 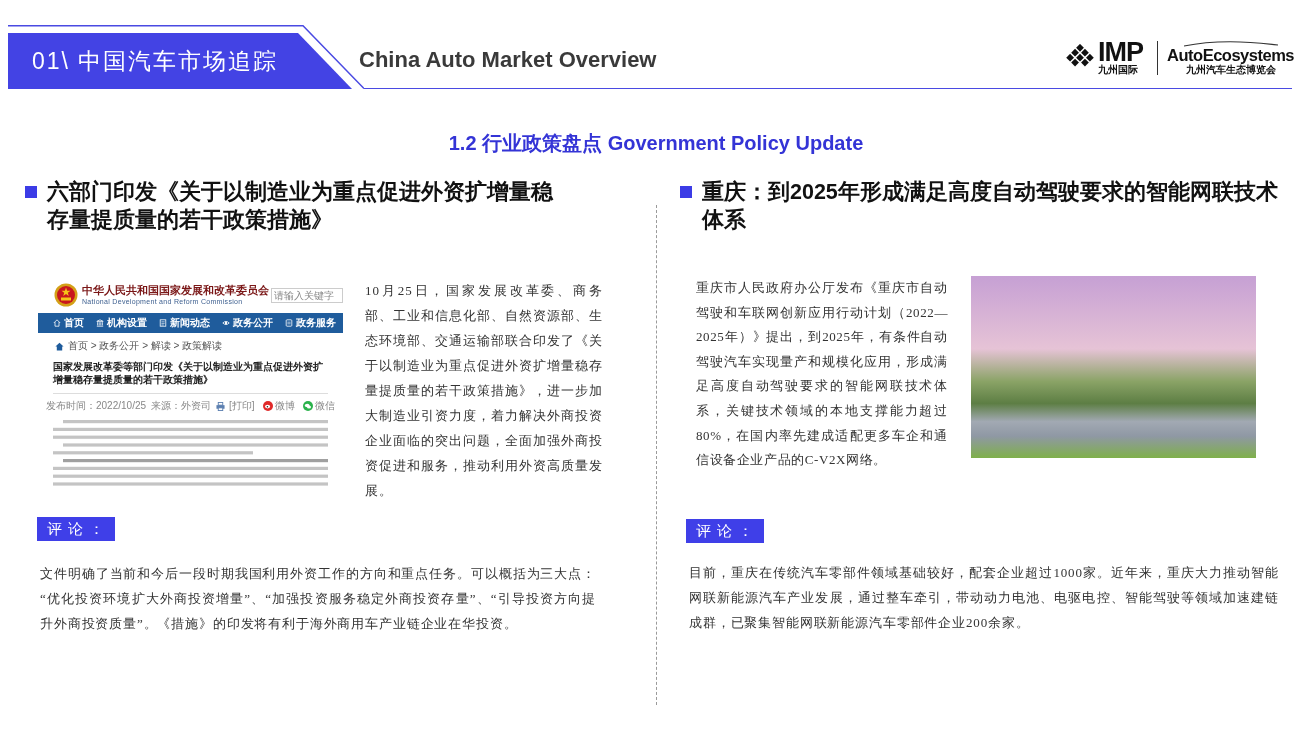 What do you see at coordinates (656, 143) in the screenshot?
I see `section-title: 1.2 行业政策盘点 Government Policy Update` at bounding box center [656, 143].